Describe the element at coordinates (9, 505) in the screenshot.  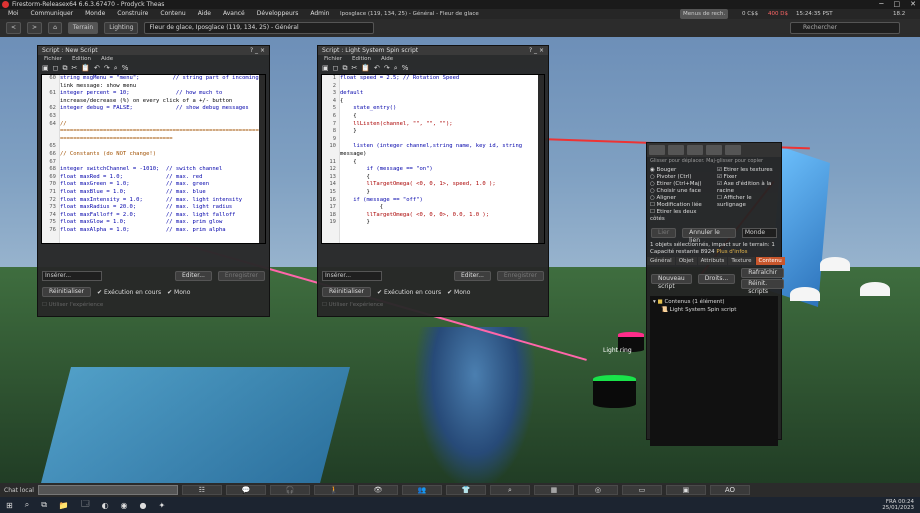
I see `windows-start-icon: ⊞` at that location.